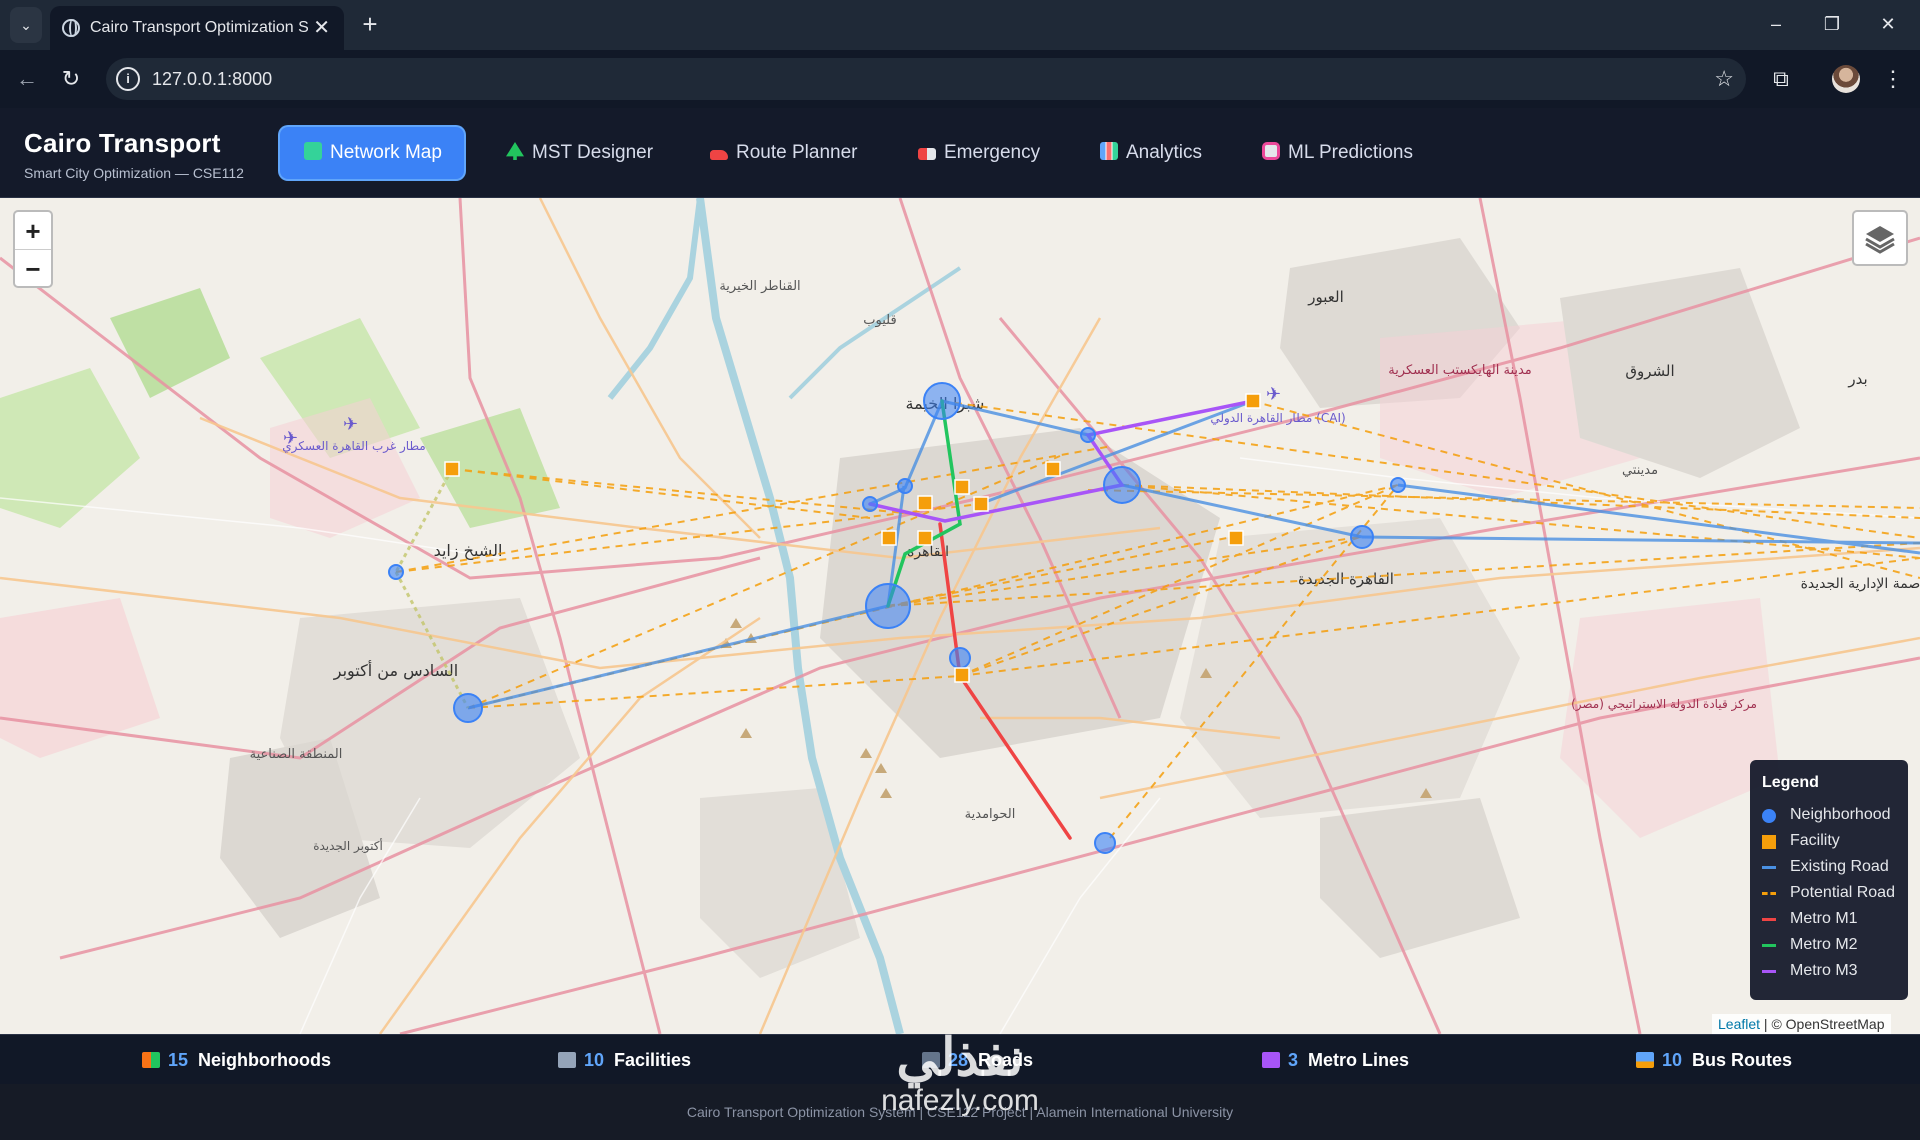  Describe the element at coordinates (321, 28) in the screenshot. I see `close-tab-icon: ✕` at that location.